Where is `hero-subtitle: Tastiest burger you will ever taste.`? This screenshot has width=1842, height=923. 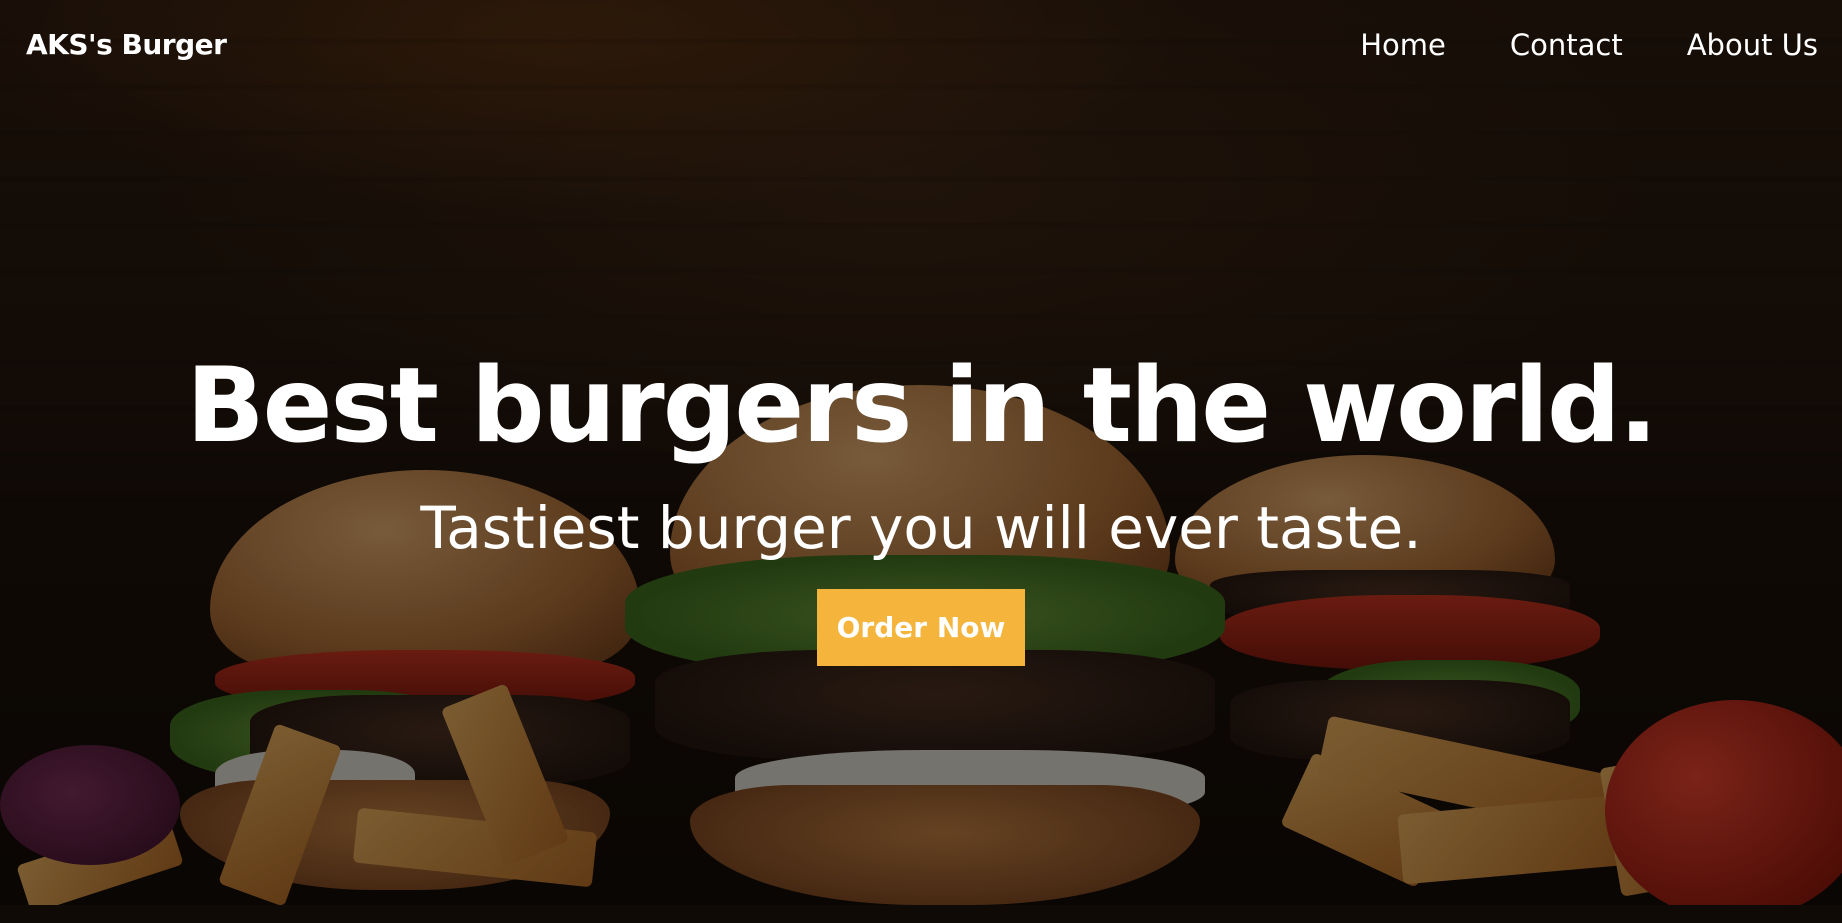
hero-subtitle: Tastiest burger you will ever taste. is located at coordinates (921, 528).